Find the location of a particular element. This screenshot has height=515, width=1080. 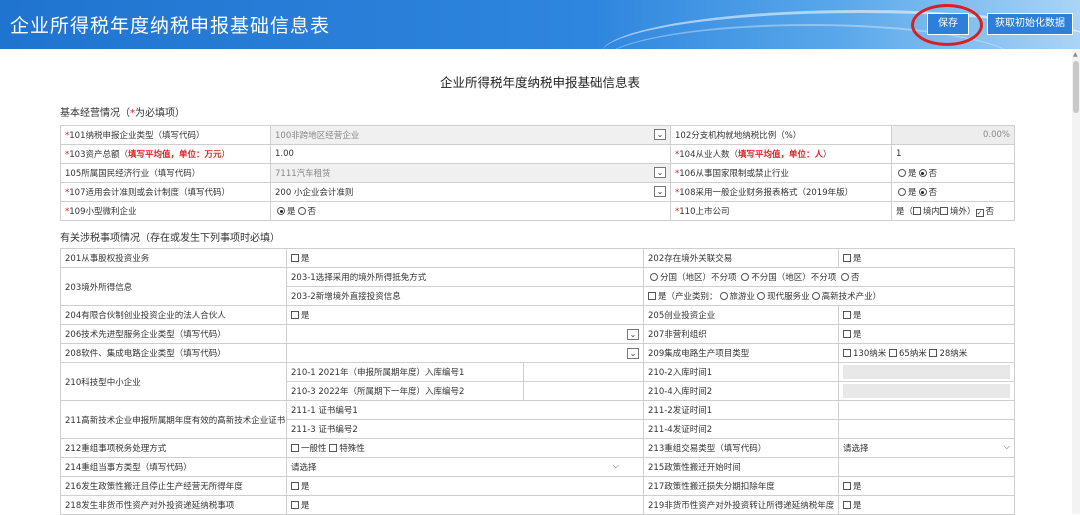

taxpayer-type-select: 100非跨地区经营企业 ⌄ is located at coordinates (470, 135).